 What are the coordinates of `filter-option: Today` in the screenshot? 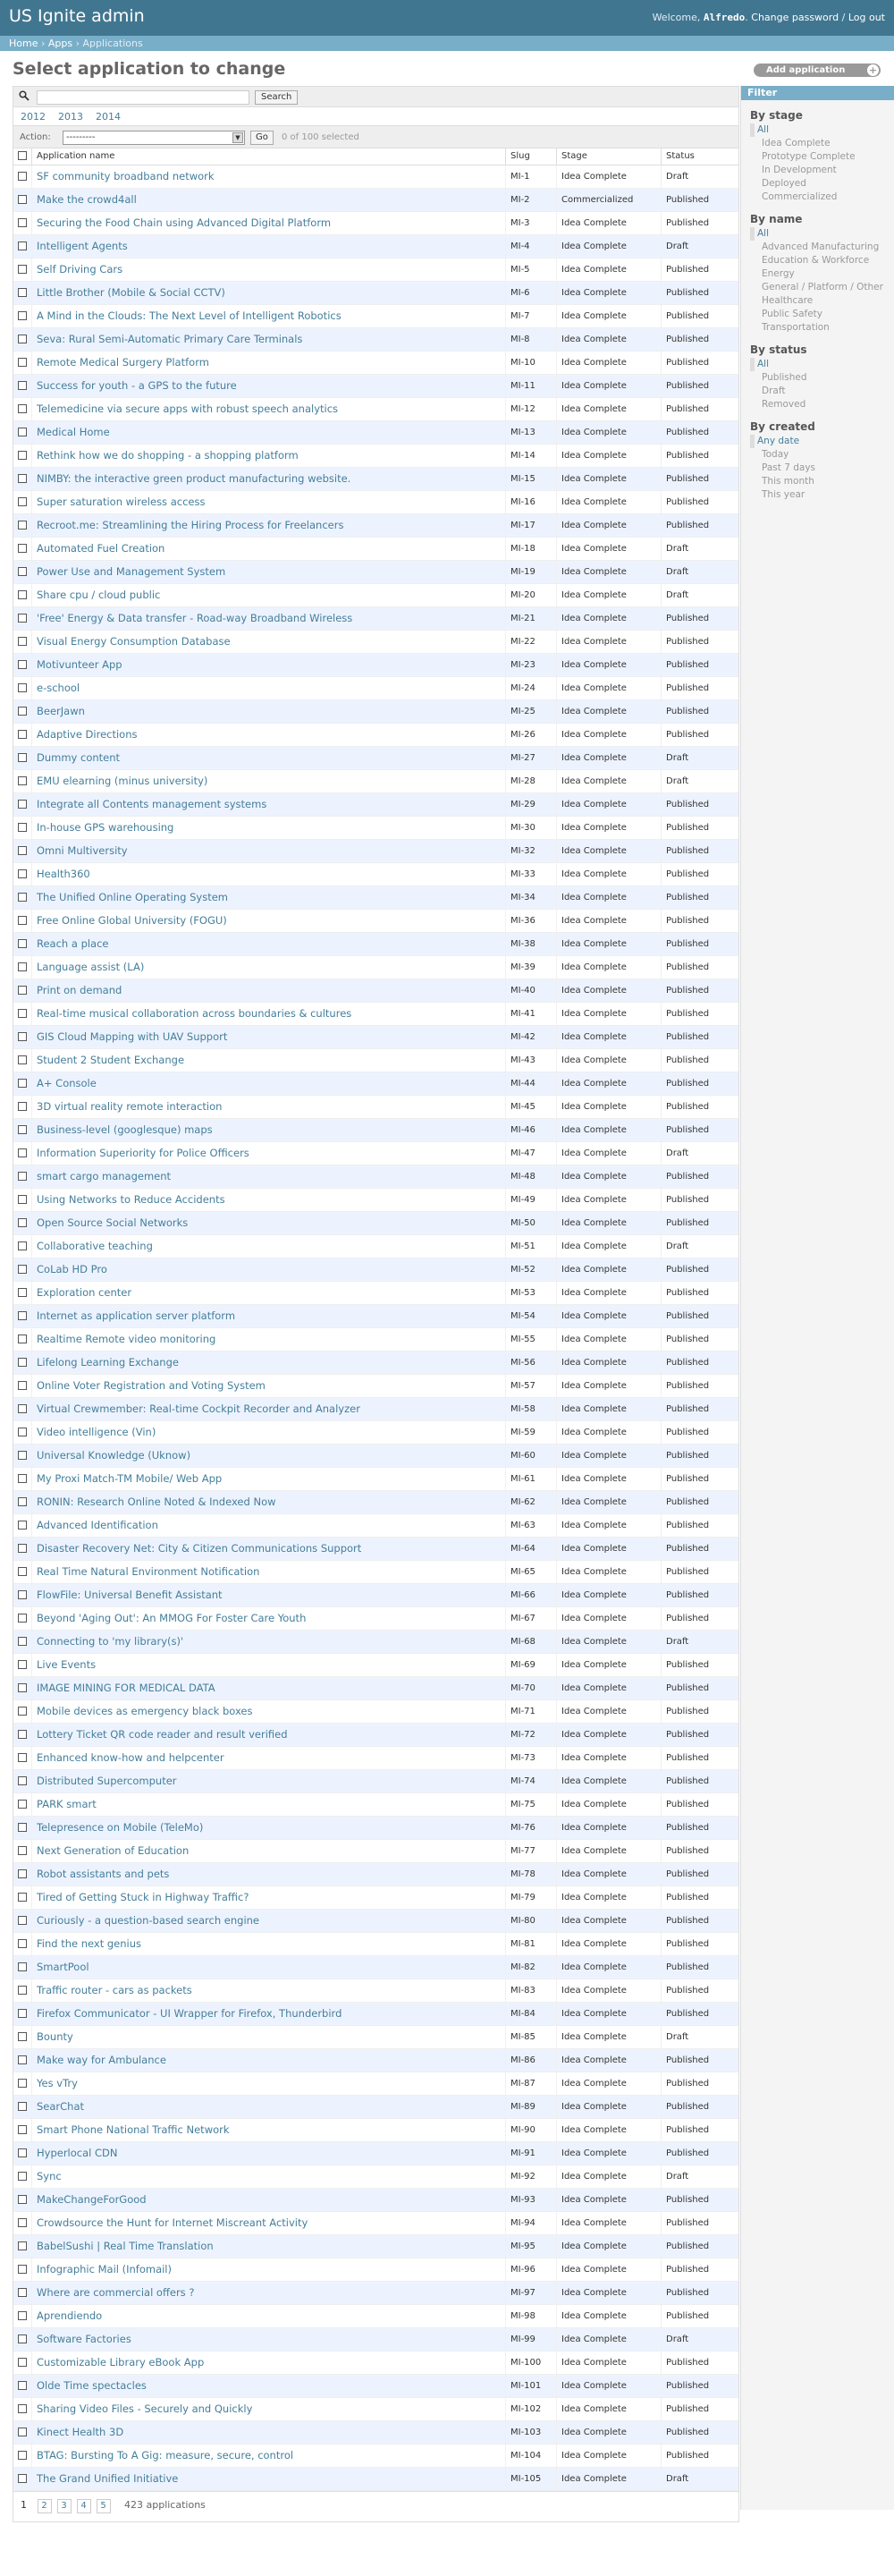 It's located at (822, 455).